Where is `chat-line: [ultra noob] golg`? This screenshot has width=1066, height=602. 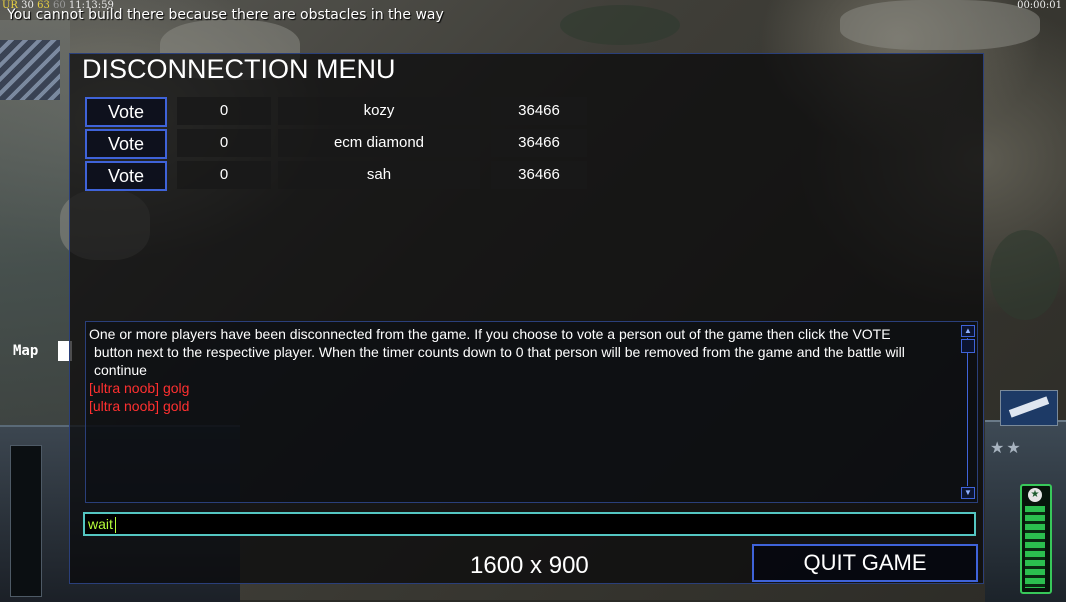 chat-line: [ultra noob] golg is located at coordinates (139, 388).